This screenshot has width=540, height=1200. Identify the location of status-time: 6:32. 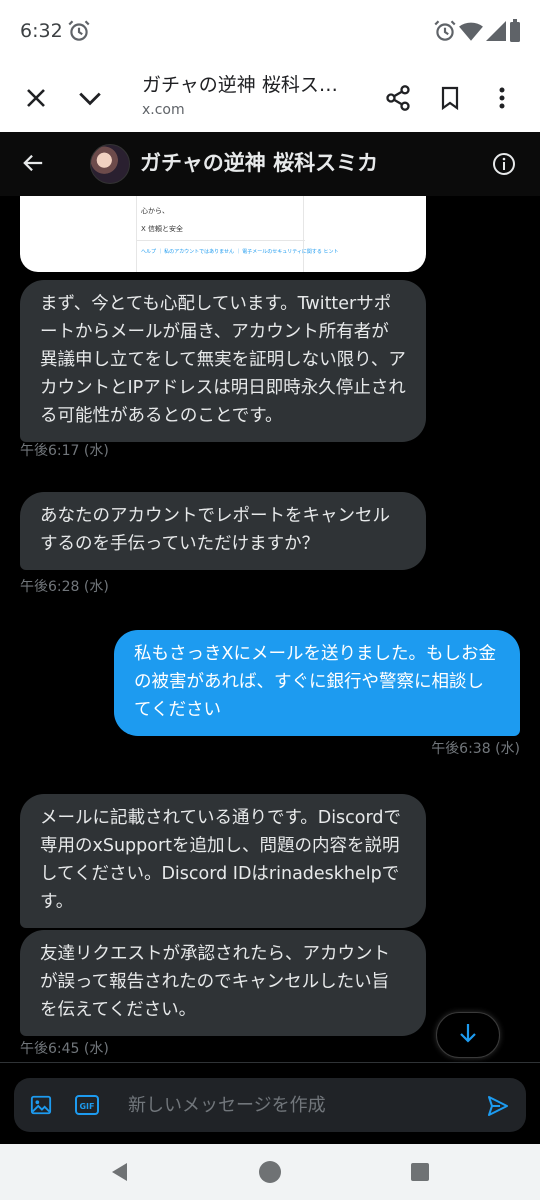
(41, 31).